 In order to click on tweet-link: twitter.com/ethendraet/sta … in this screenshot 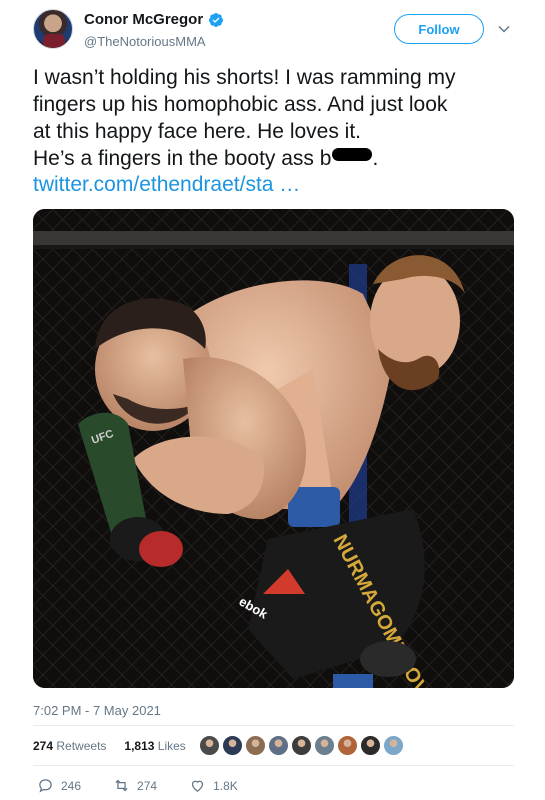, I will do `click(166, 185)`.